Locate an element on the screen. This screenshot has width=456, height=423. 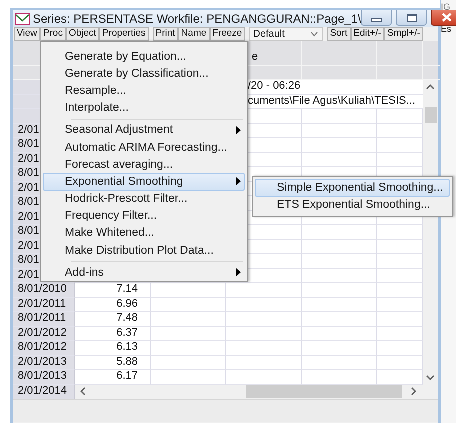
toolbar-button: Edit+/- is located at coordinates (367, 34).